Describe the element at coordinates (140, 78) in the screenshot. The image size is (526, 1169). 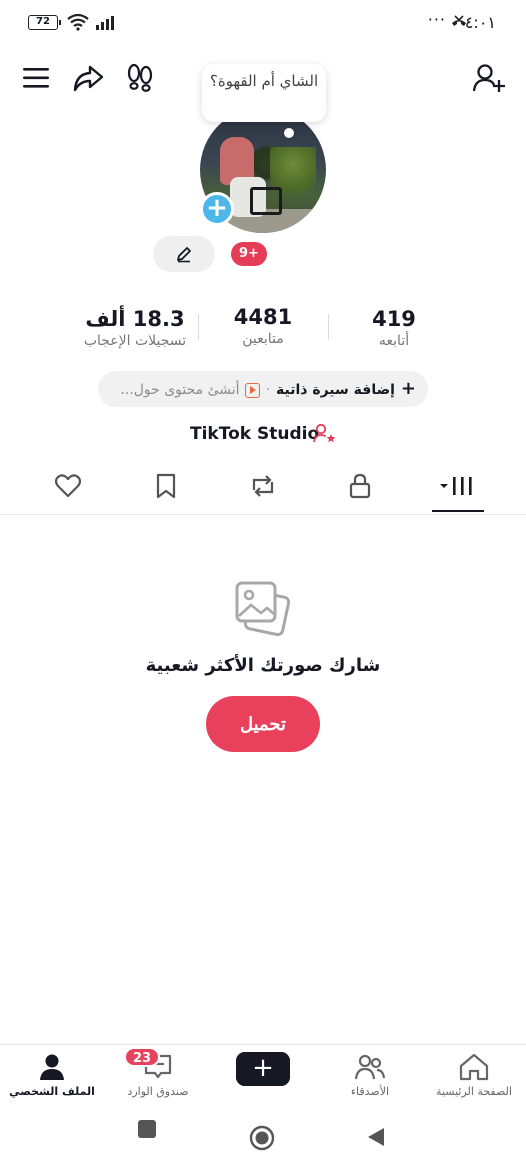
I see `footprints-icon` at that location.